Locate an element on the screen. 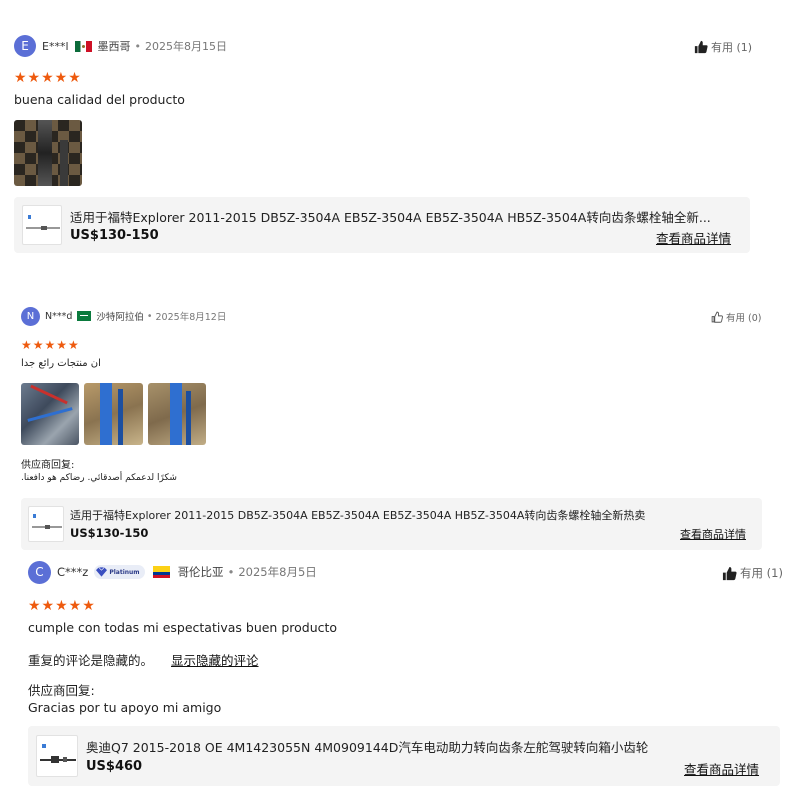 The width and height of the screenshot is (800, 800). username: C***z is located at coordinates (73, 572).